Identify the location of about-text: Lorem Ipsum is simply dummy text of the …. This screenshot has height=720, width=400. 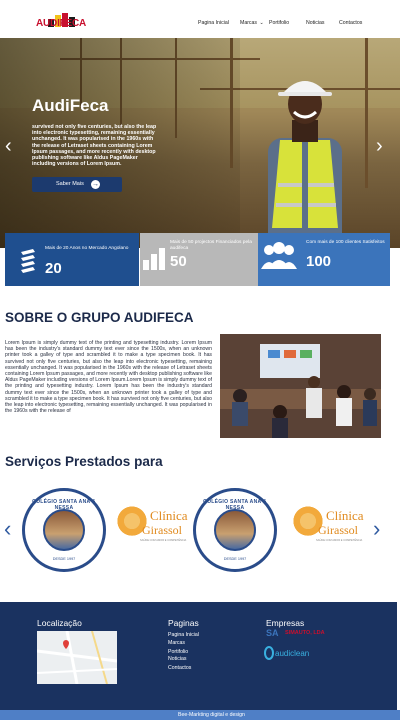
(108, 377).